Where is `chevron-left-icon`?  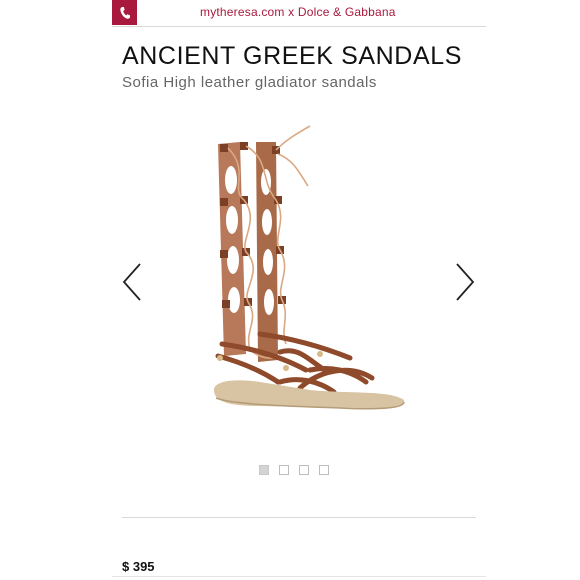
chevron-left-icon is located at coordinates (131, 282).